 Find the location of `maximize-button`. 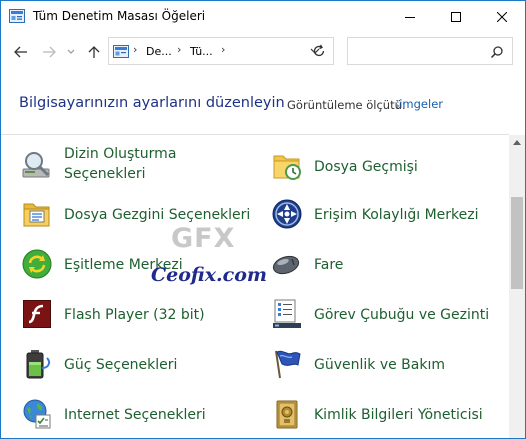

maximize-button is located at coordinates (456, 16).